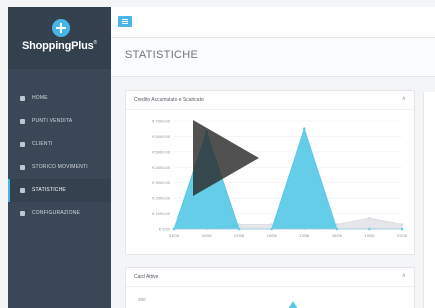 The width and height of the screenshot is (435, 308). Describe the element at coordinates (165, 229) in the screenshot. I see `y-tick-label: € 0,00` at that location.